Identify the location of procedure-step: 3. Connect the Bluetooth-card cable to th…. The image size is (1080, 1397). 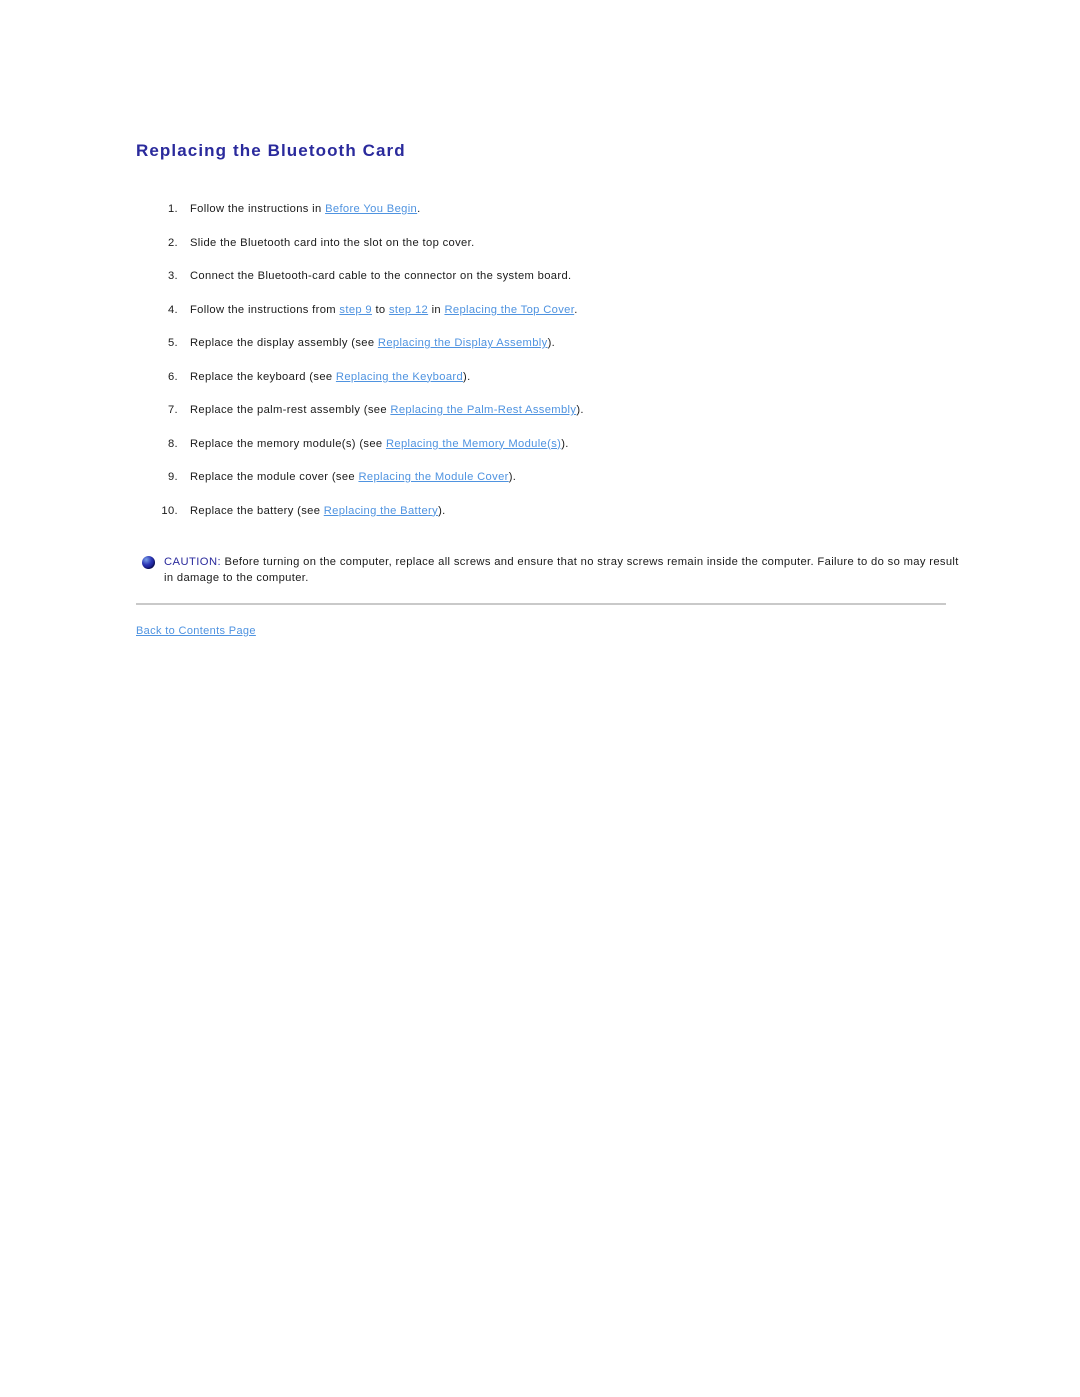
(541, 276).